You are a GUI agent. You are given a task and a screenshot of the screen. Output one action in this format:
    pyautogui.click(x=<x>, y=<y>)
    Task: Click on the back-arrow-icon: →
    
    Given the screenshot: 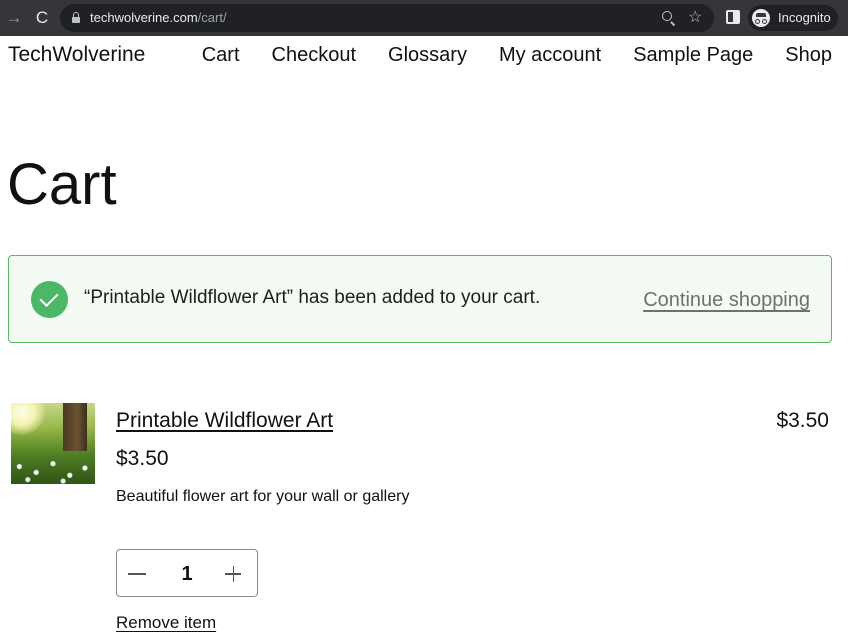 What is the action you would take?
    pyautogui.click(x=14, y=18)
    